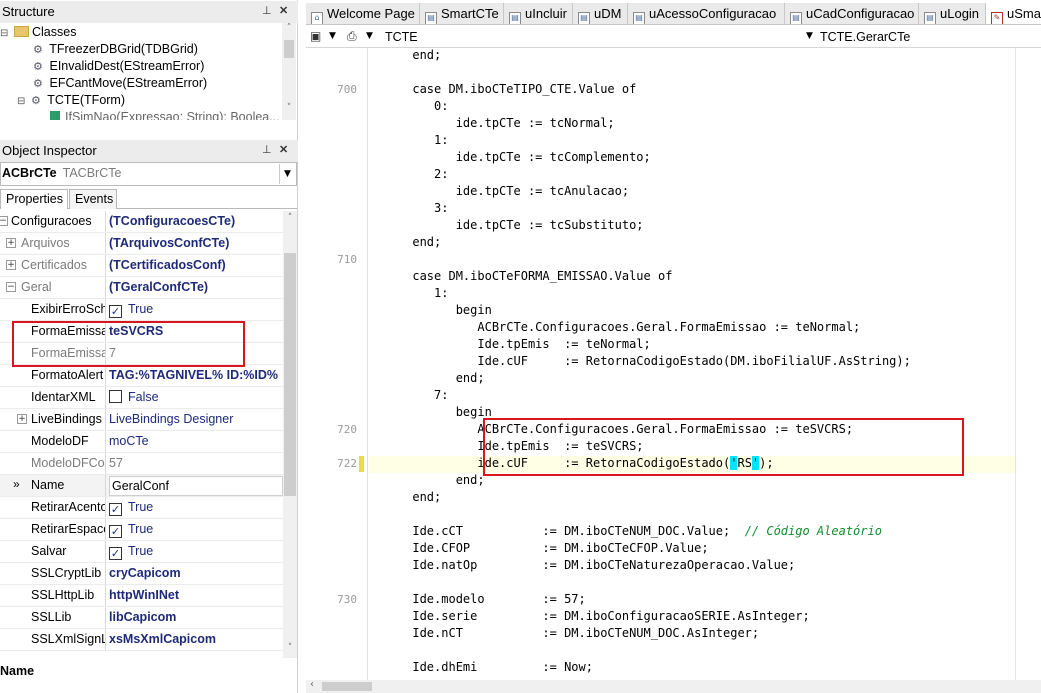 This screenshot has height=693, width=1041. Describe the element at coordinates (865, 37) in the screenshot. I see `method-combo: TCTE.GerarCTe` at that location.